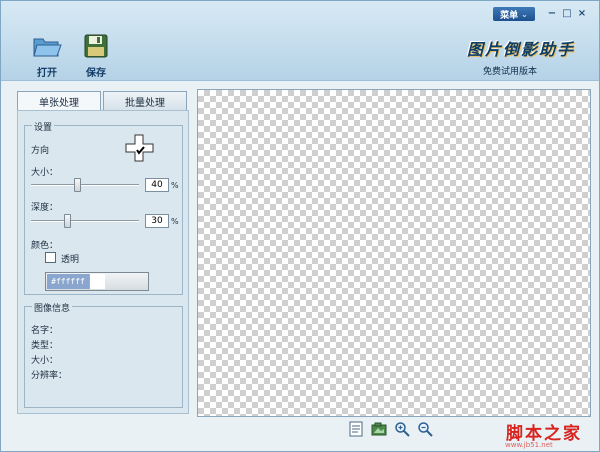 The image size is (600, 452). What do you see at coordinates (43, 126) in the screenshot?
I see `settings-group-title: 设置` at bounding box center [43, 126].